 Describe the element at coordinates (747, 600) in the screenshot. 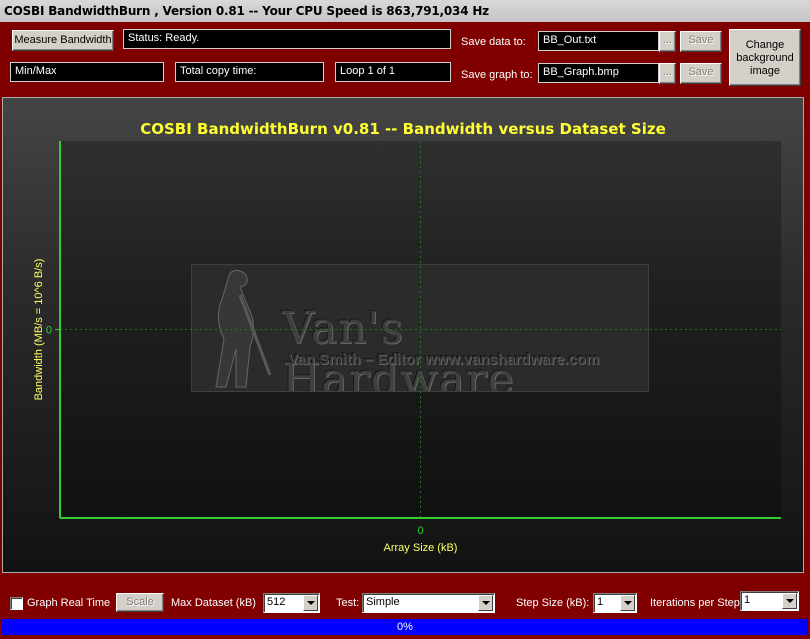

I see `iterations-value: 1` at that location.